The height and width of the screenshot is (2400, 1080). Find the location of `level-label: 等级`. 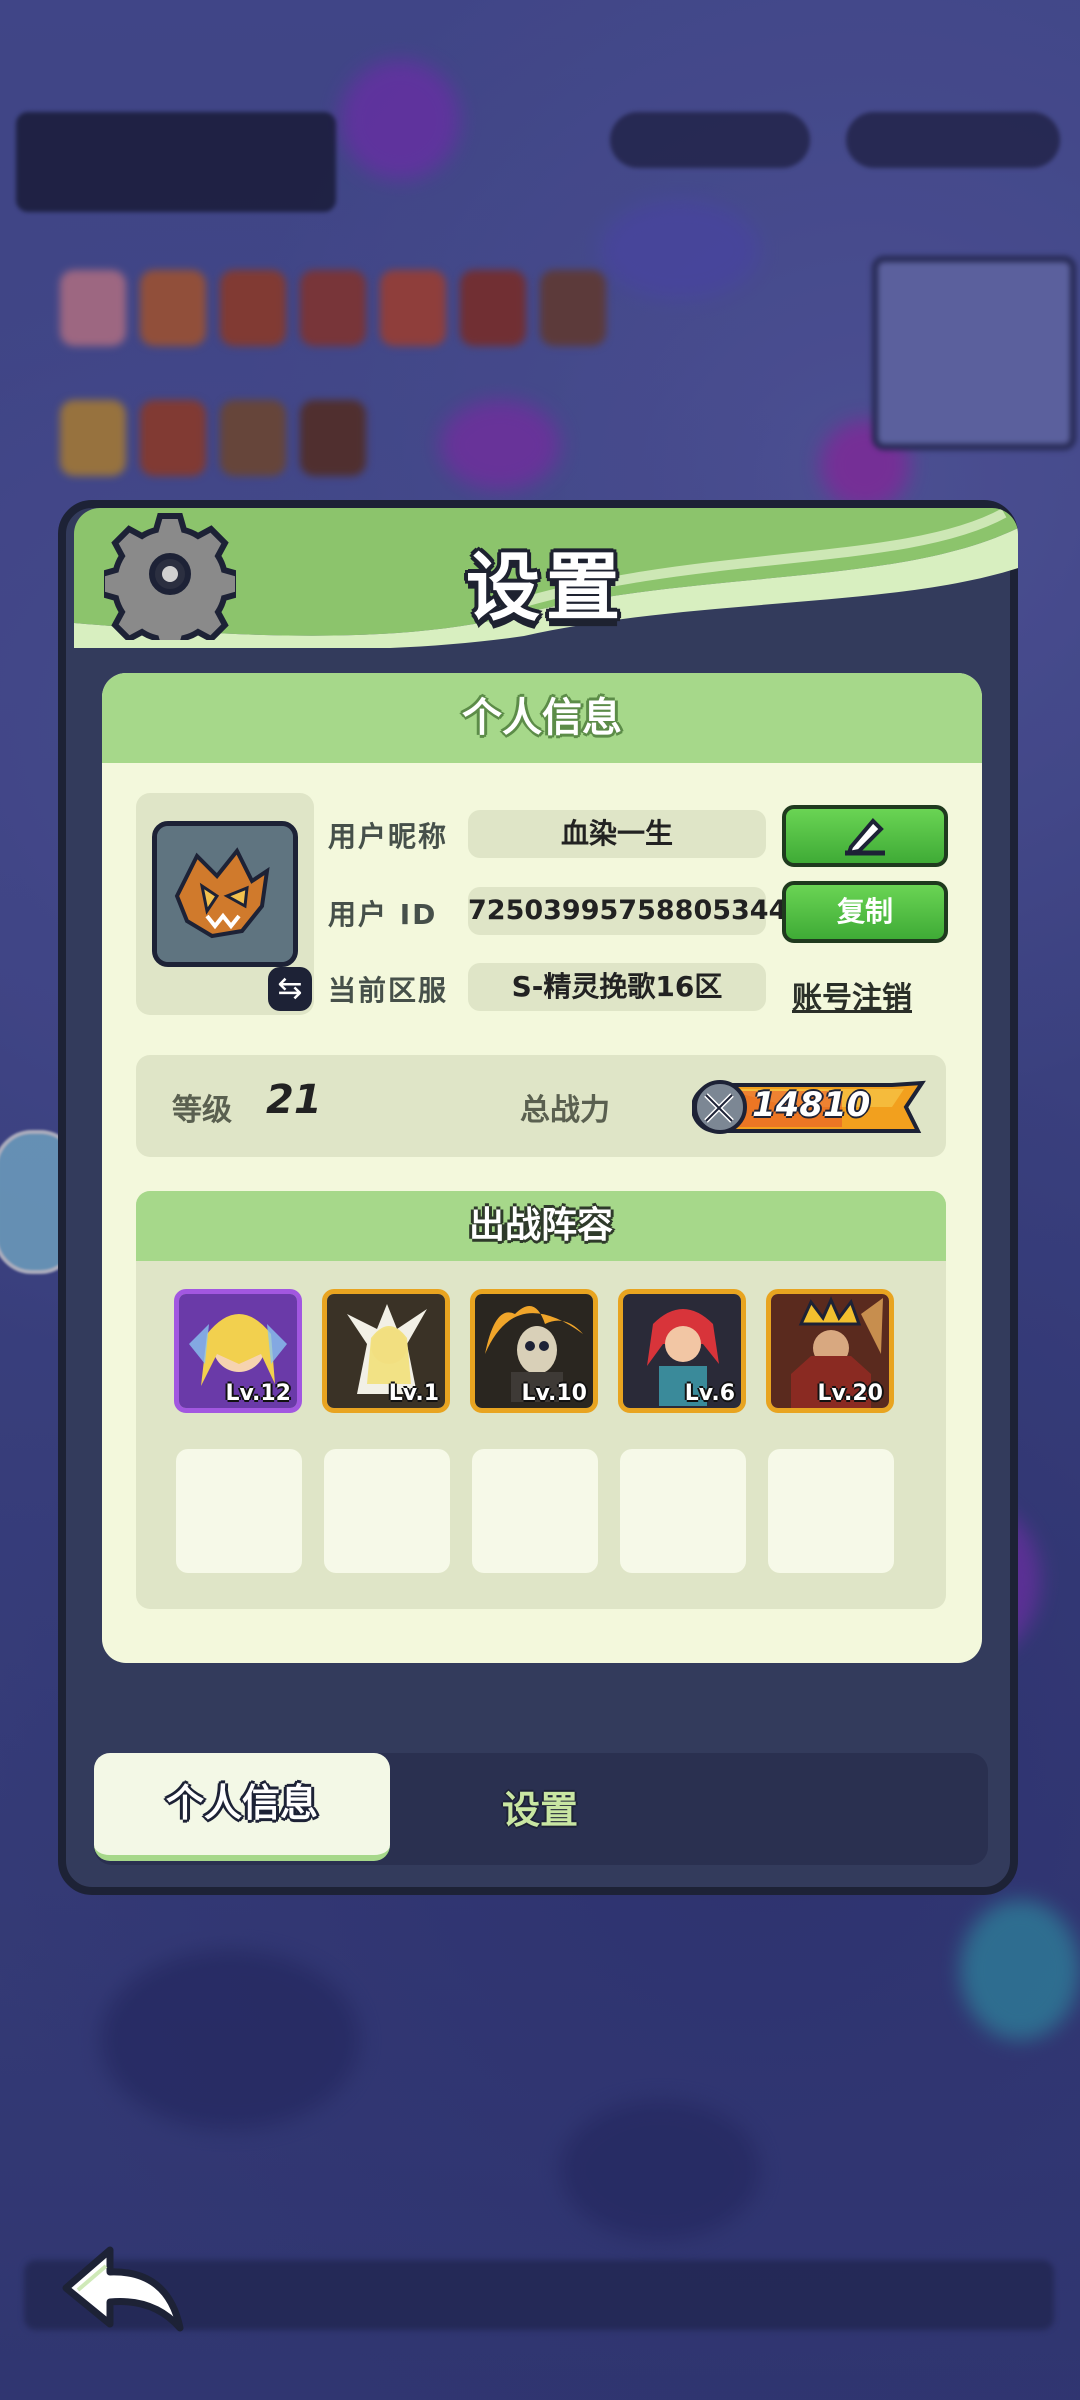

level-label: 等级 is located at coordinates (202, 1110).